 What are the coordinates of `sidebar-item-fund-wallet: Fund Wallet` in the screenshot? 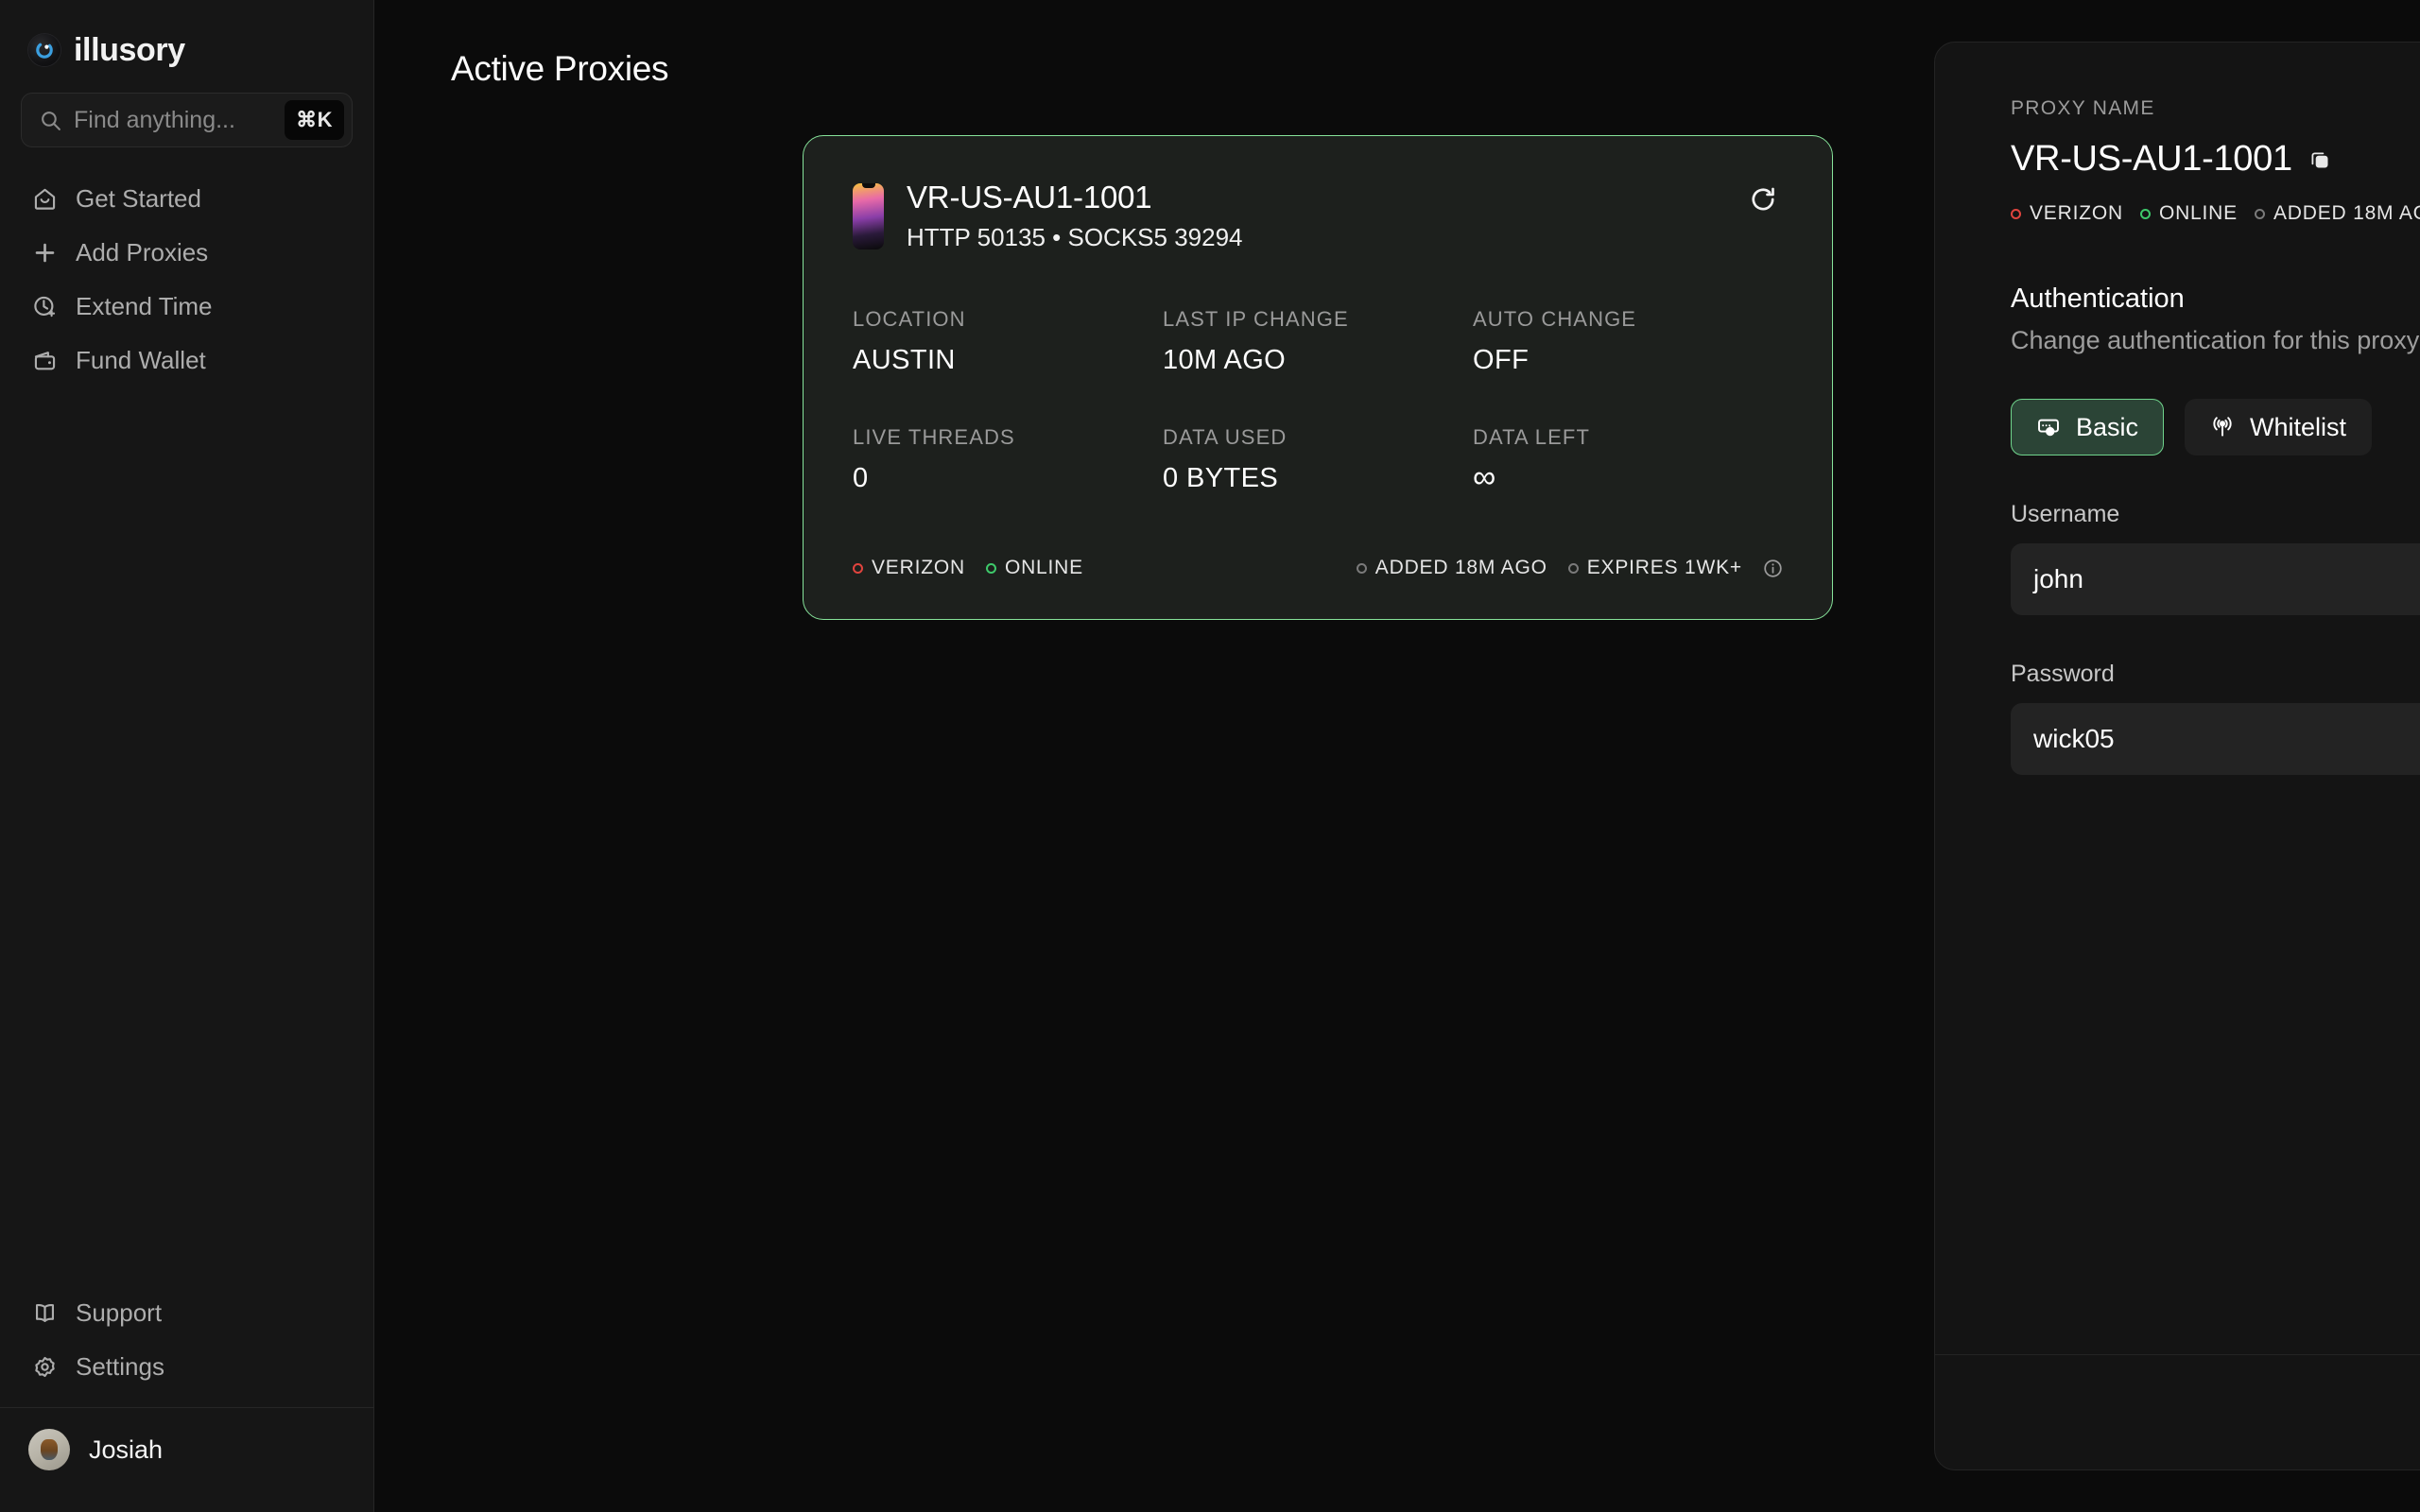 It's located at (186, 360).